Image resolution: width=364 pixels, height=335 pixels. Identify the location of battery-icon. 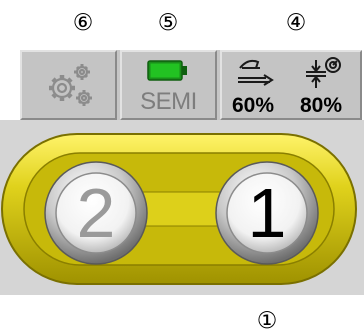
(167, 70).